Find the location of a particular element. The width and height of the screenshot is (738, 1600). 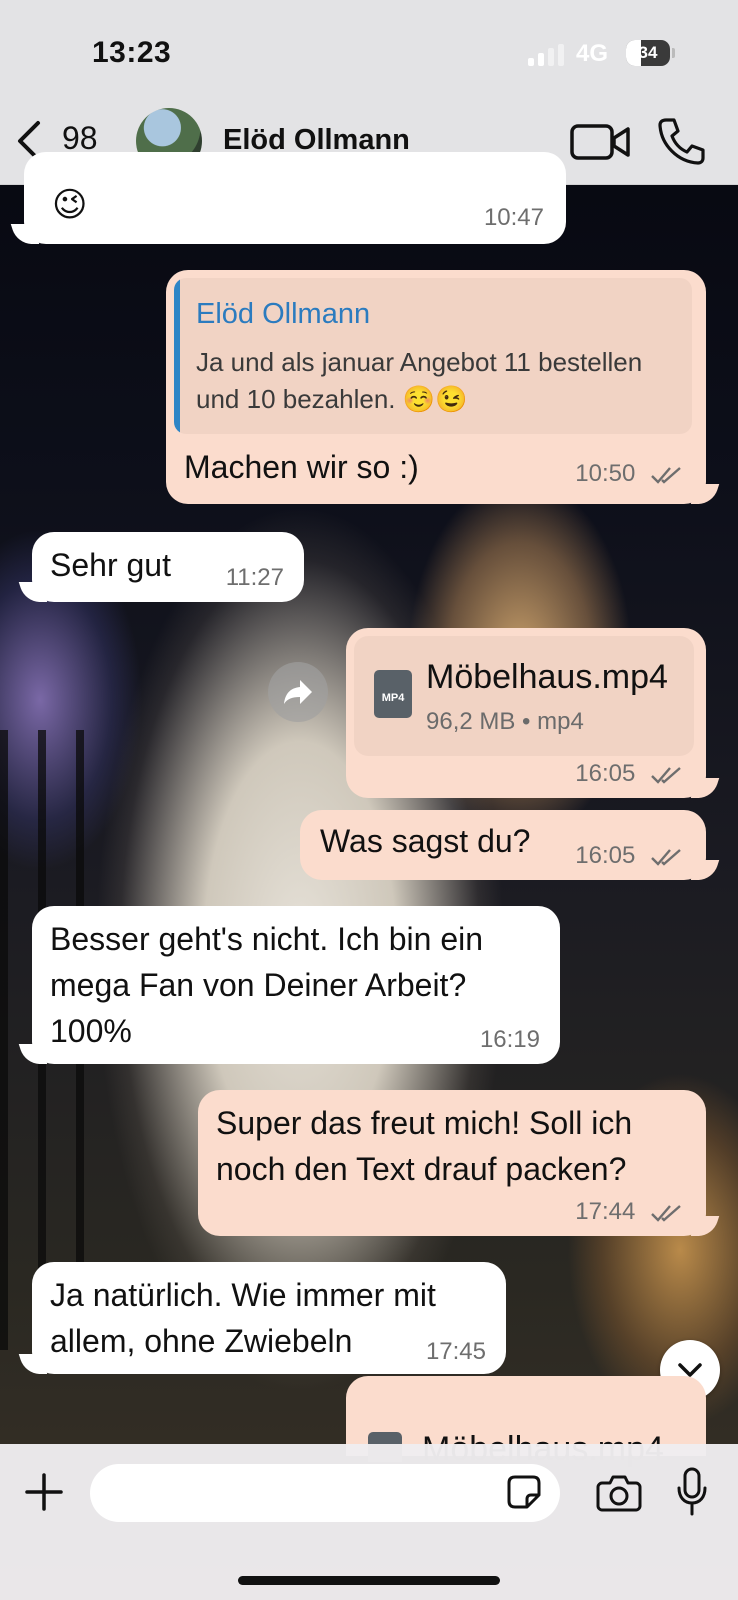

message-text: Was sagst du? is located at coordinates (425, 841).